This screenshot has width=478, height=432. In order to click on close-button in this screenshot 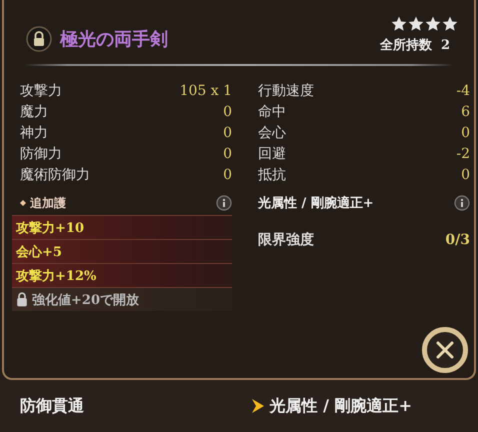, I will do `click(445, 350)`.